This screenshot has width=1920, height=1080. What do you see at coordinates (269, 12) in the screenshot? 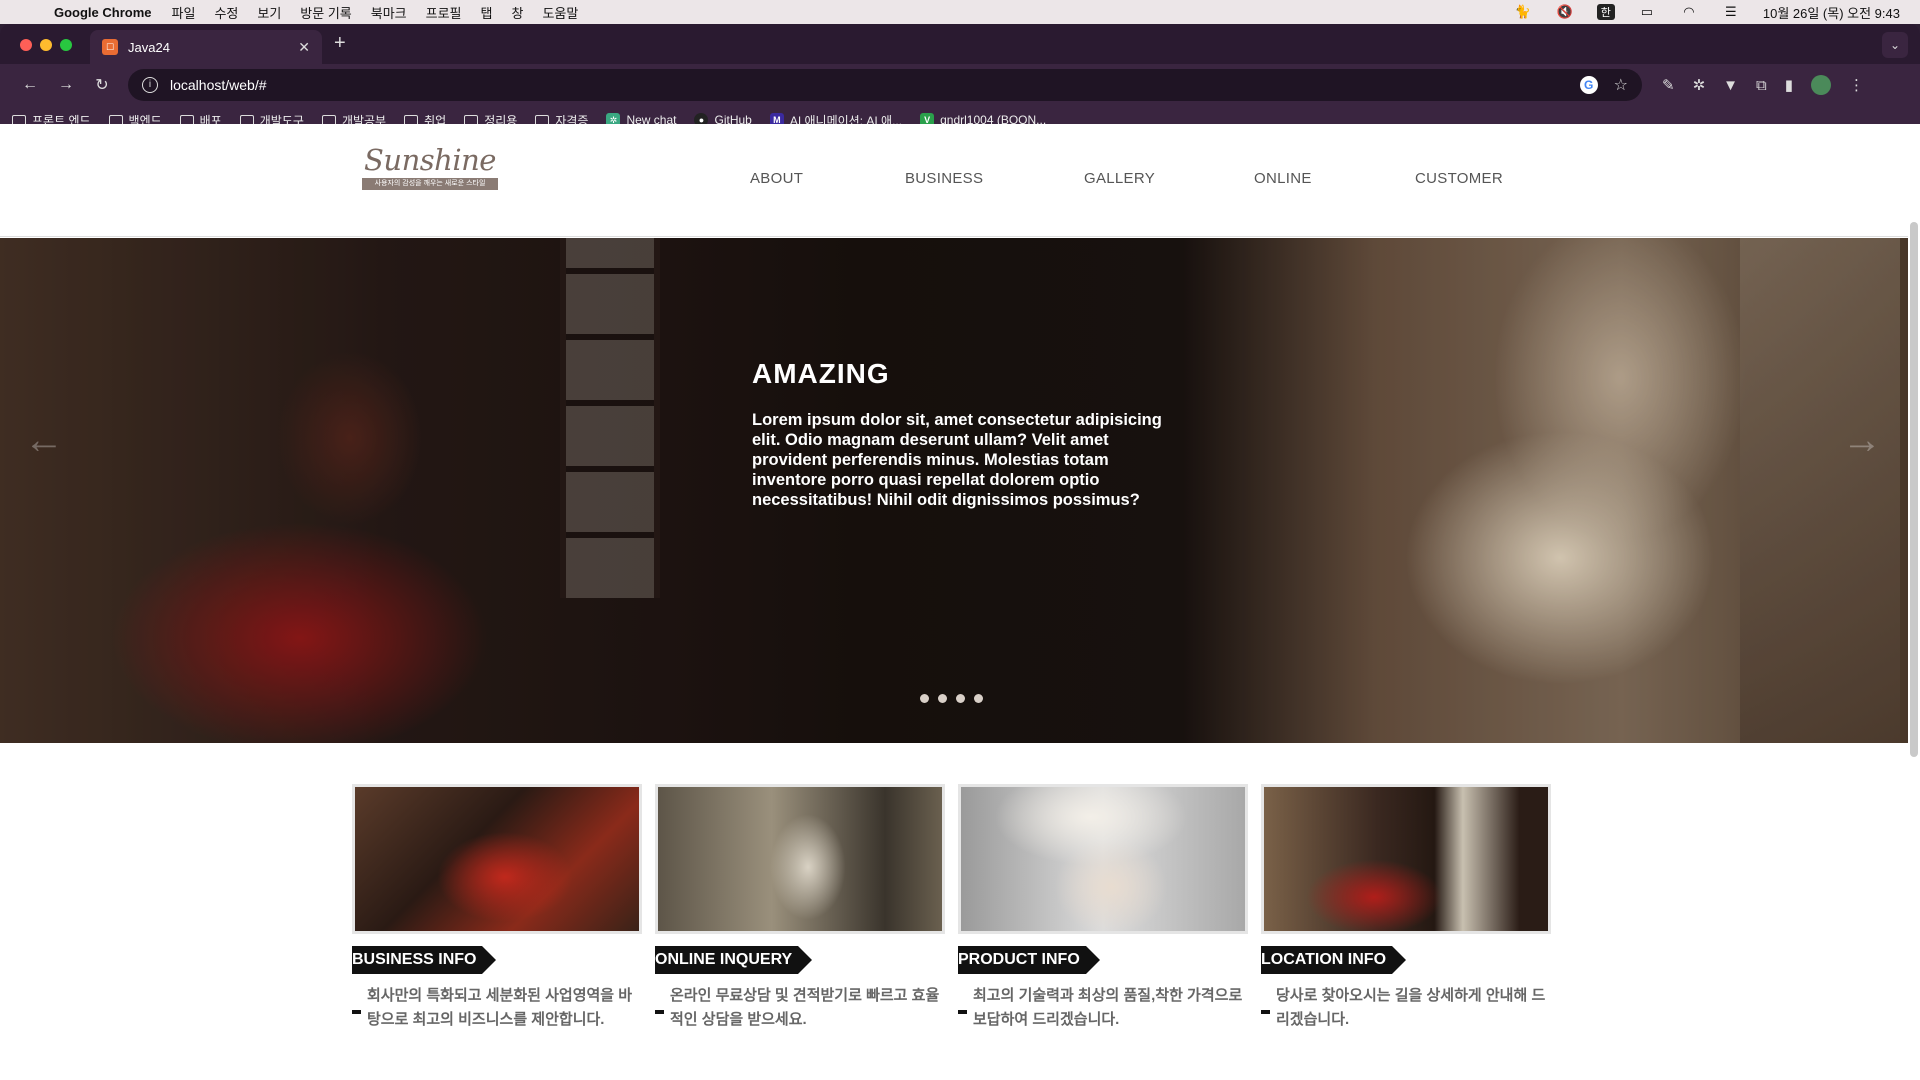
I see `menu-view: 보기` at bounding box center [269, 12].